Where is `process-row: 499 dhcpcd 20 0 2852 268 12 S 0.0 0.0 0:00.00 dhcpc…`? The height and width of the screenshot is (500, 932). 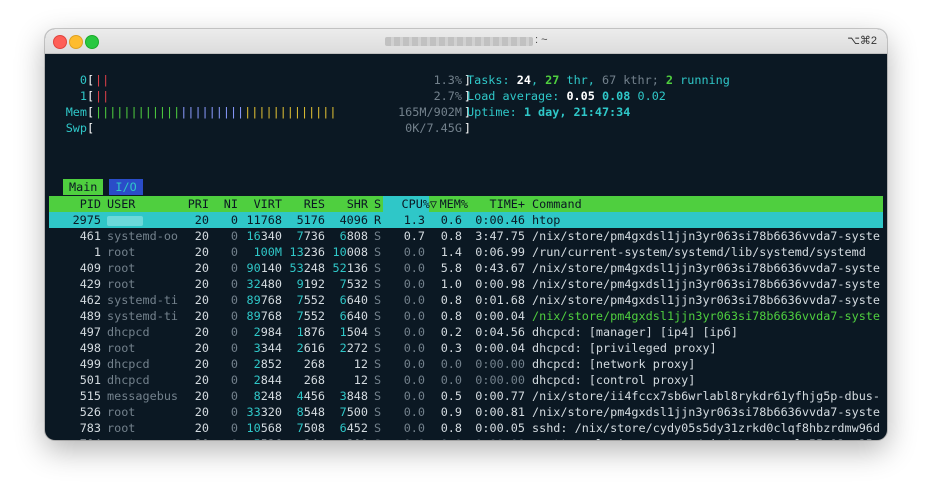
process-row: 499 dhcpcd 20 0 2852 268 12 S 0.0 0.0 0:00.00 dhcpc… is located at coordinates (466, 364).